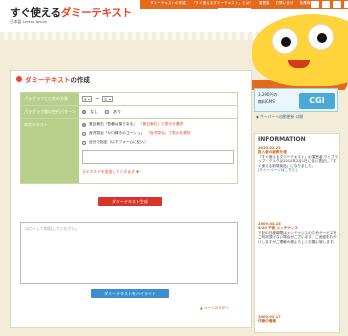 The width and height of the screenshot is (348, 336). What do you see at coordinates (235, 16) in the screenshot?
I see `cloud-shape` at bounding box center [235, 16].